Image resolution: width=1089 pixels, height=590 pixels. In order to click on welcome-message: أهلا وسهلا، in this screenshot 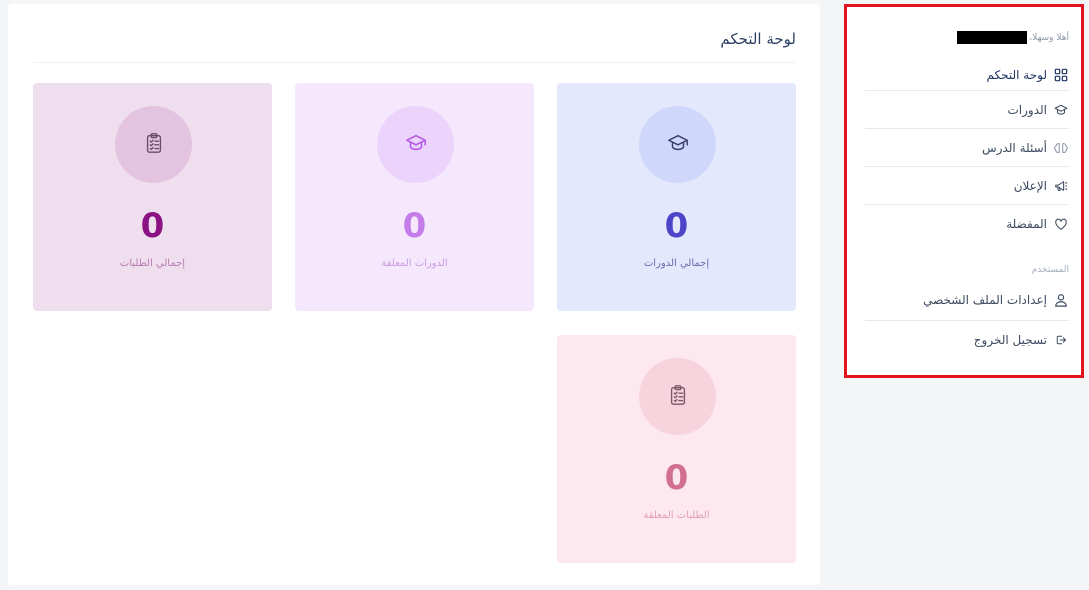, I will do `click(1013, 37)`.